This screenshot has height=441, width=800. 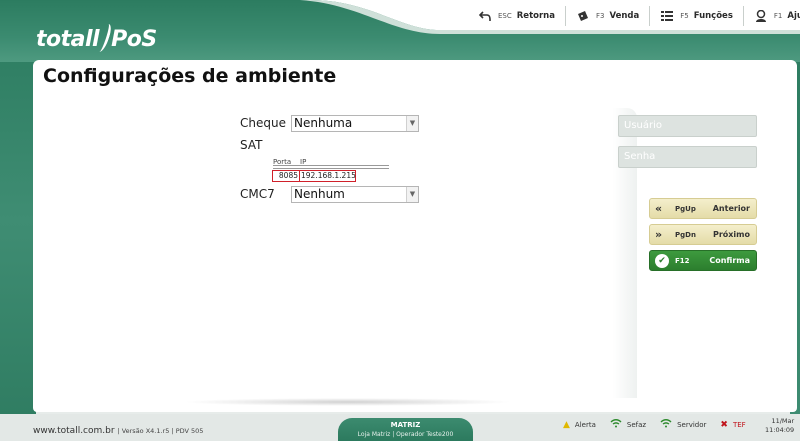 I want to click on warning-icon: ▲, so click(x=566, y=425).